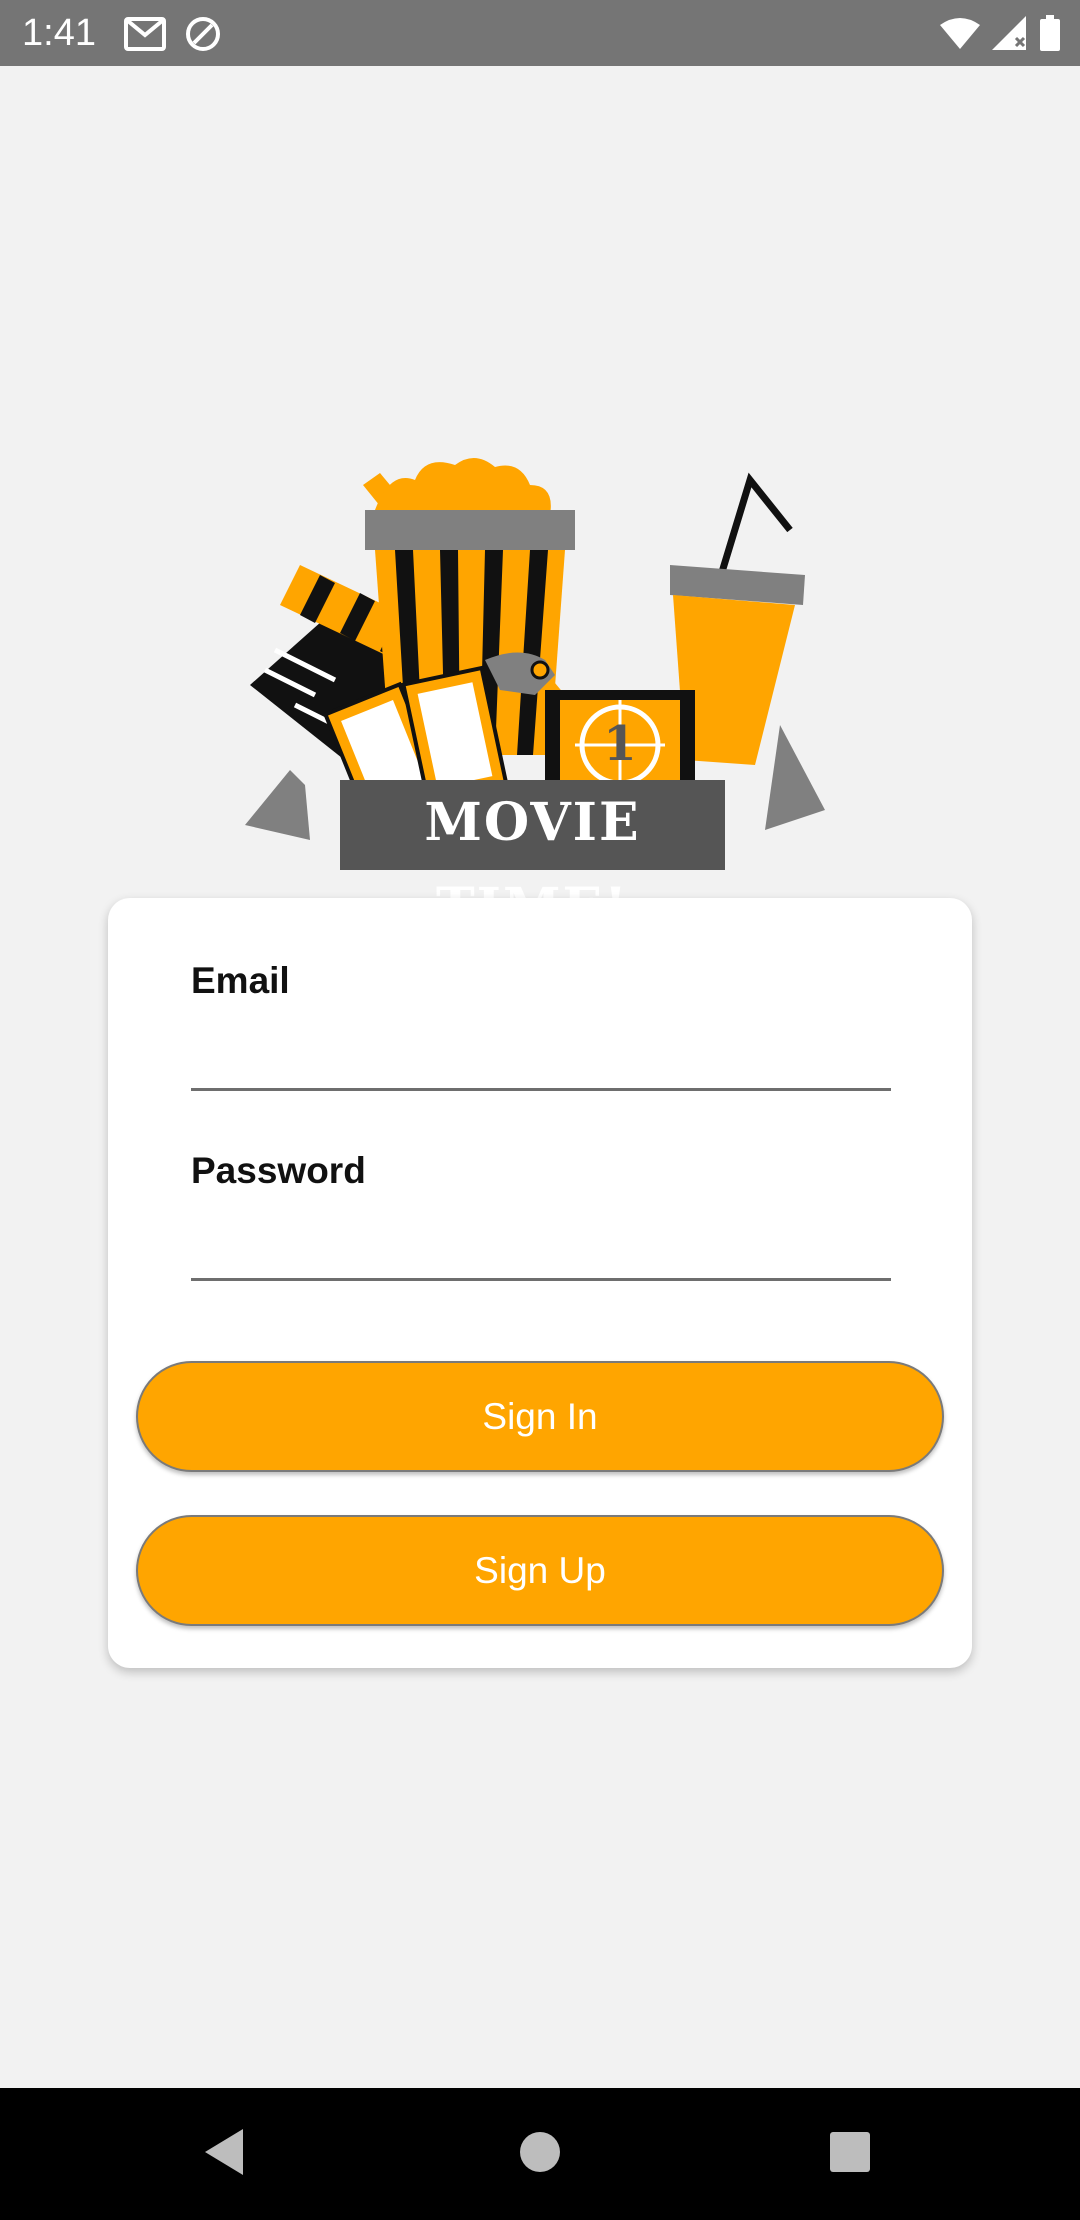 Image resolution: width=1080 pixels, height=2220 pixels. I want to click on email-field, so click(541, 1052).